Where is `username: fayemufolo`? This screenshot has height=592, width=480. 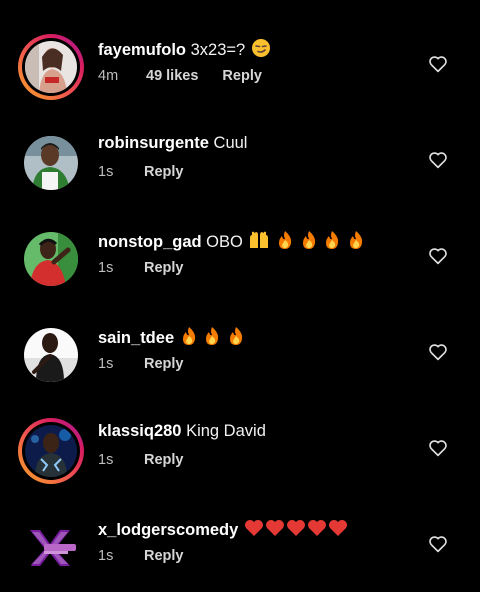
username: fayemufolo is located at coordinates (142, 50).